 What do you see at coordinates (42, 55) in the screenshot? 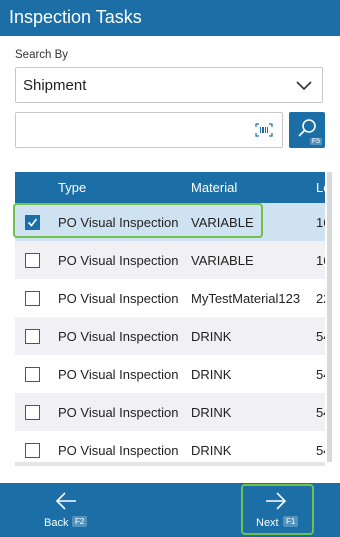
I see `search-by-label: Search By` at bounding box center [42, 55].